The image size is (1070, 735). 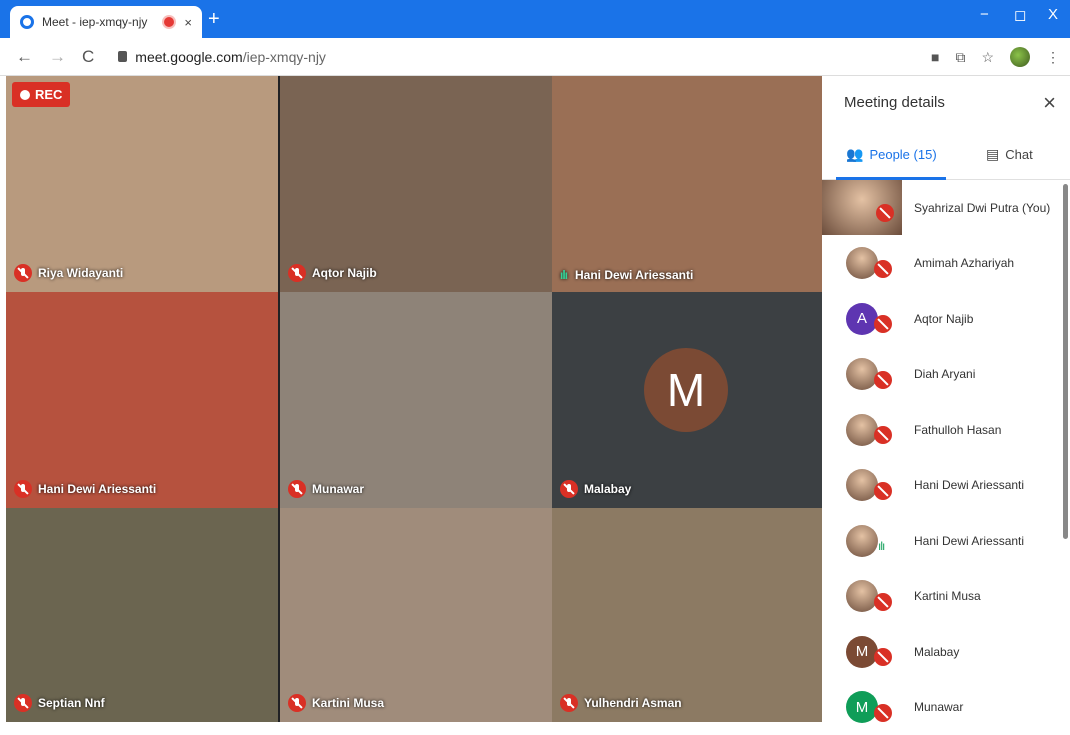 I want to click on participant-label: Riya Widayanti, so click(x=68, y=273).